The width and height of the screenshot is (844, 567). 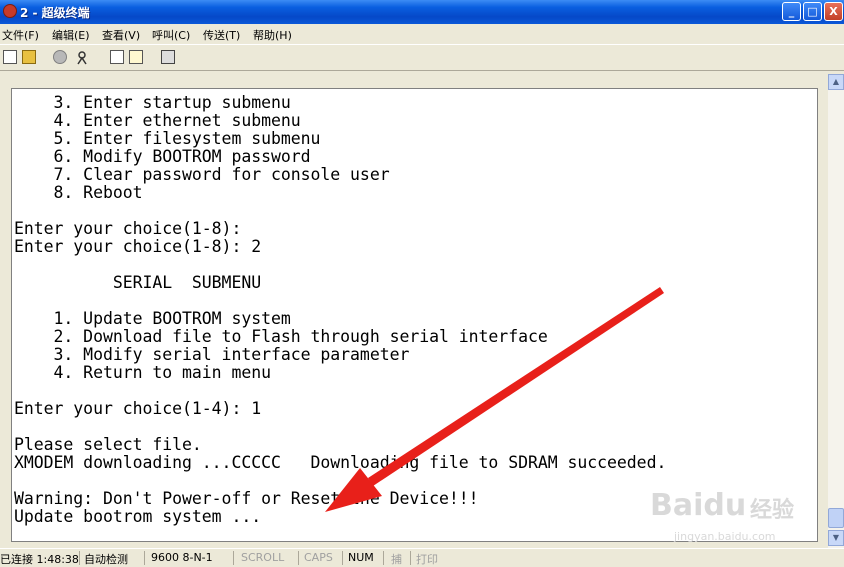 What do you see at coordinates (39, 559) in the screenshot?
I see `status-connected-time: 已连接 1:48:38` at bounding box center [39, 559].